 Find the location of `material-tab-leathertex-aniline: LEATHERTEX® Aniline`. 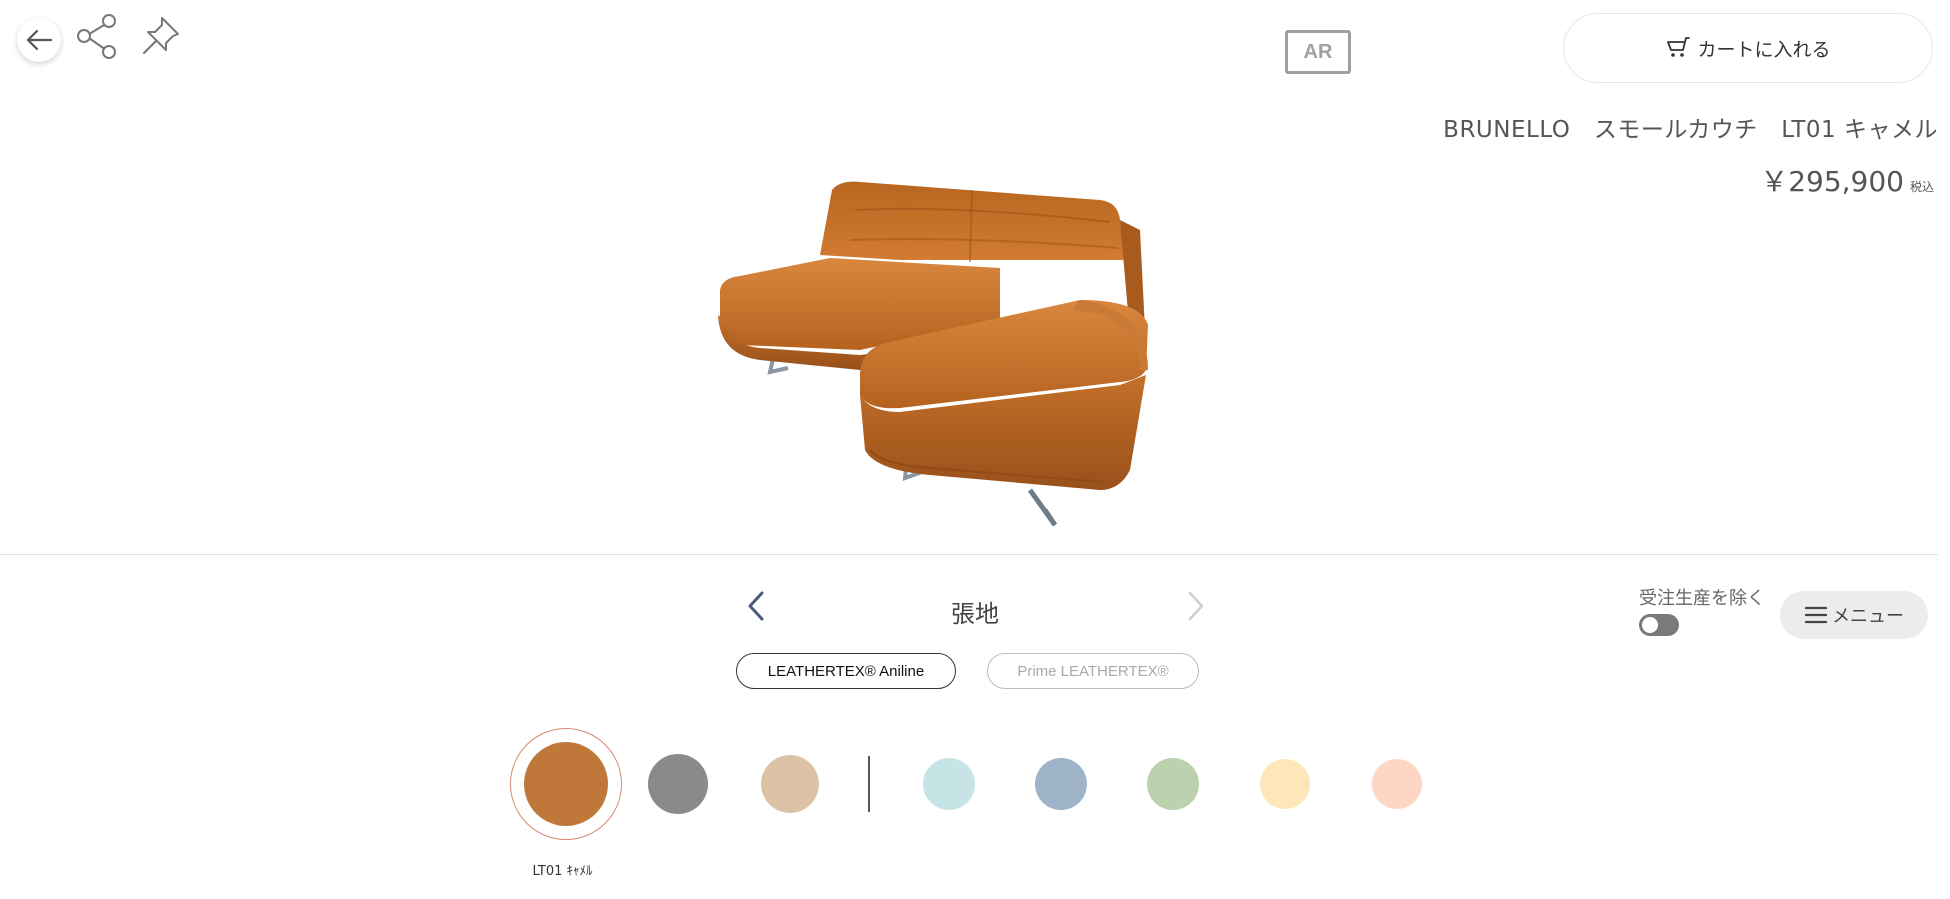

material-tab-leathertex-aniline: LEATHERTEX® Aniline is located at coordinates (846, 671).